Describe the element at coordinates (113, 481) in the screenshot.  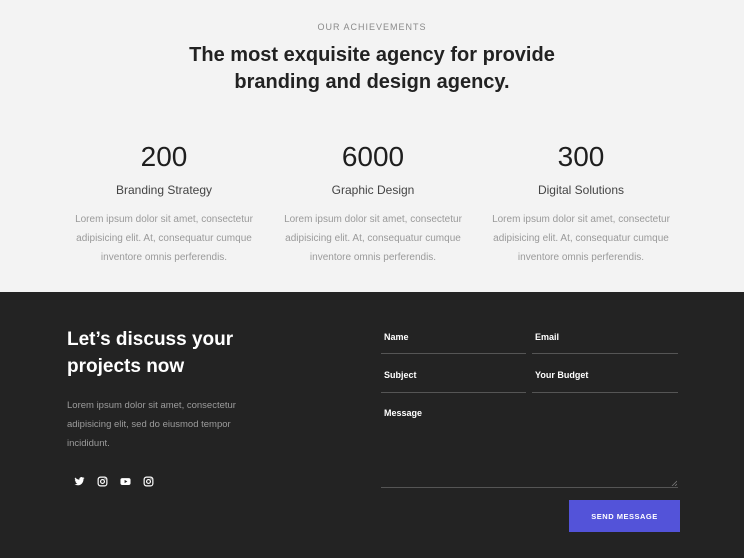
I see `social-links` at that location.